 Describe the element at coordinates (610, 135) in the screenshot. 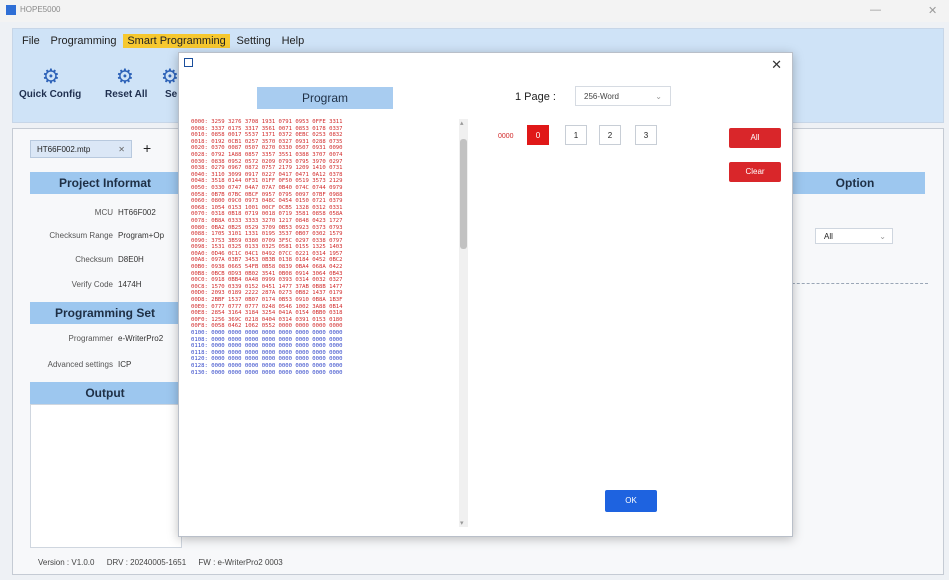

I see `page-button-2: 2` at that location.